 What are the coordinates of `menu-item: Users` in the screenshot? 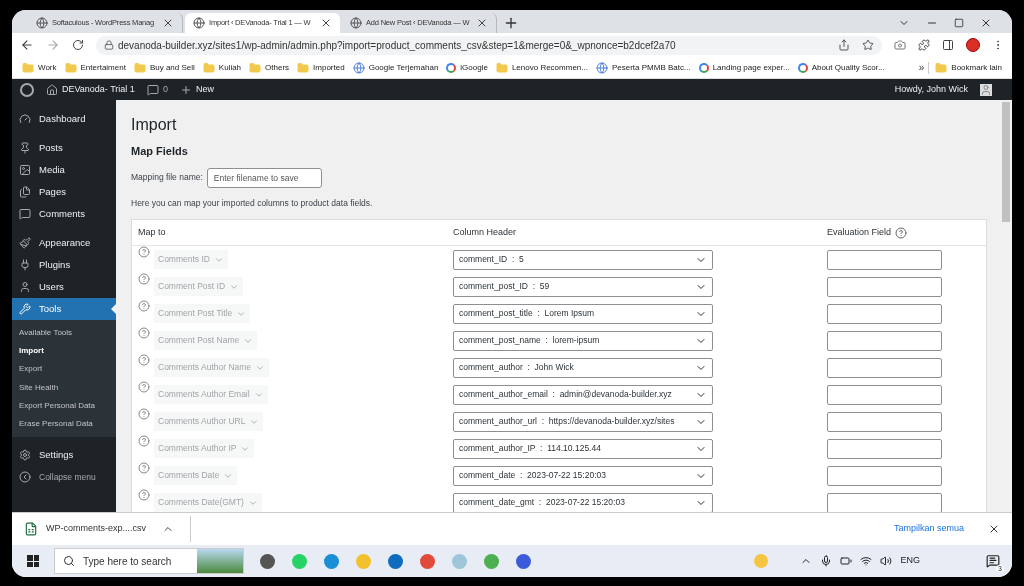 It's located at (64, 287).